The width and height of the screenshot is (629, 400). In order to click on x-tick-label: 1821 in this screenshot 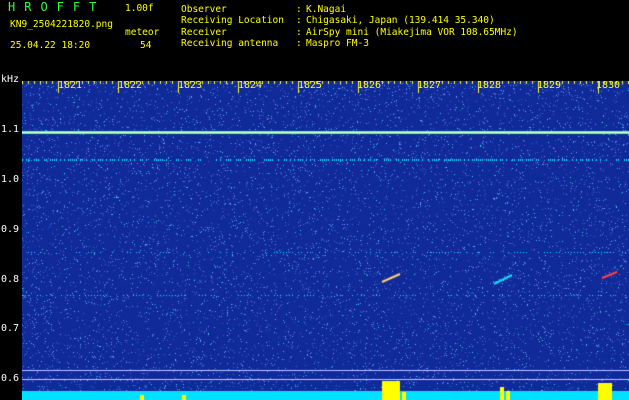, I will do `click(70, 85)`.